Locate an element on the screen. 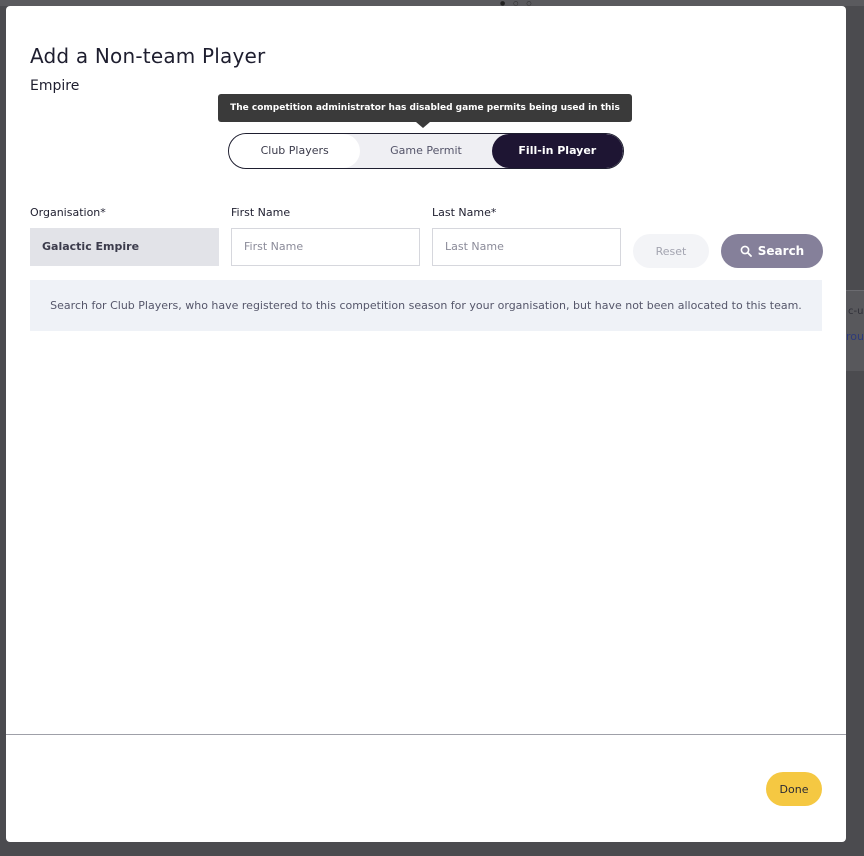 This screenshot has width=864, height=856. search-button-label: Search is located at coordinates (781, 251).